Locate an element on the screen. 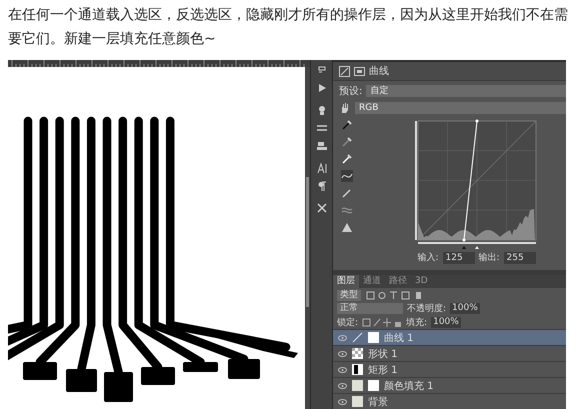 The width and height of the screenshot is (579, 409). scissors-icon is located at coordinates (322, 208).